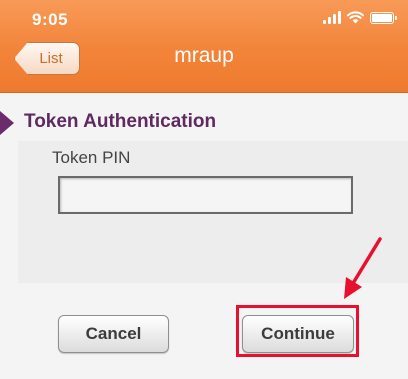  Describe the element at coordinates (297, 331) in the screenshot. I see `highlight-box` at that location.